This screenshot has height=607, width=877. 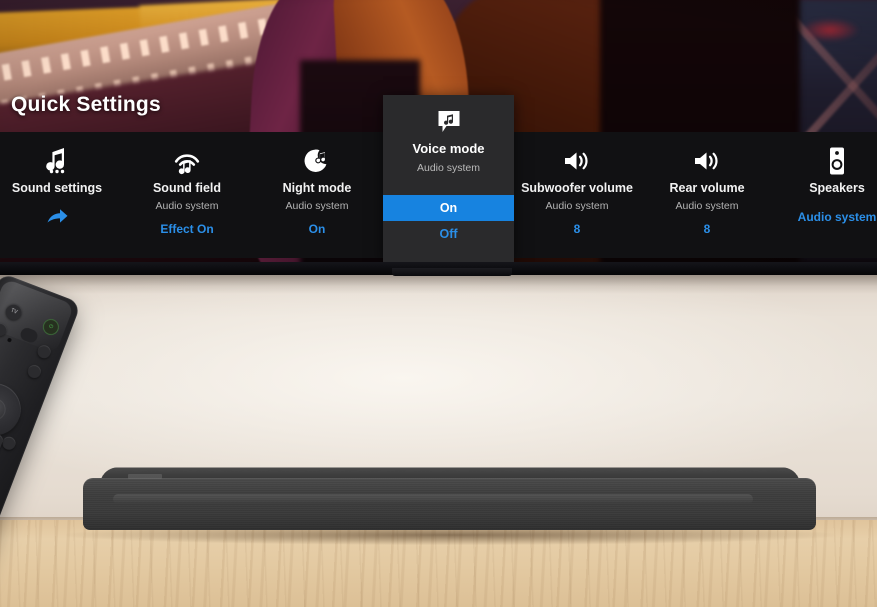 I want to click on soundbar-highlight, so click(x=433, y=499).